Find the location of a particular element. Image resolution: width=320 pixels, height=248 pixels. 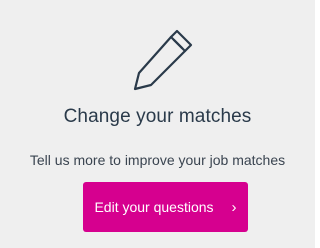

edit-questions-label: Edit your questions is located at coordinates (154, 207).